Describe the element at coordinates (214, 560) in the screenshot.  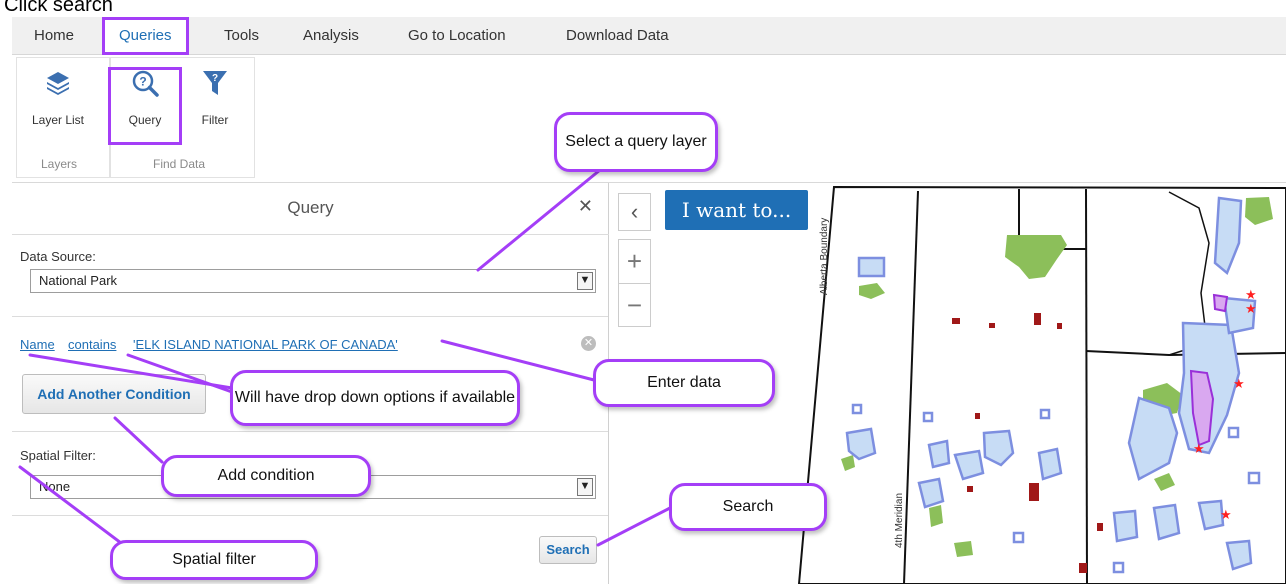
I see `callout-spatial-filter: Spatial filter` at that location.